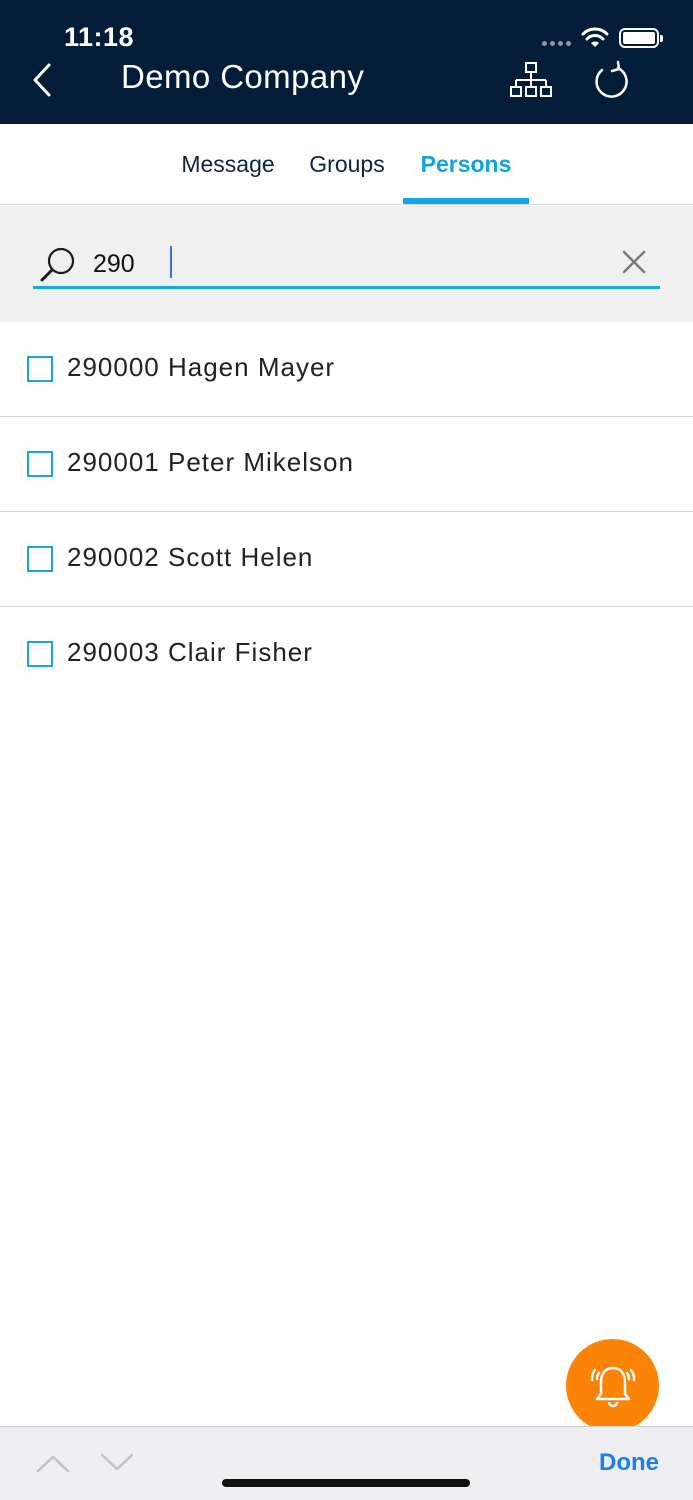 This screenshot has height=1500, width=693. Describe the element at coordinates (466, 201) in the screenshot. I see `active-tab-indicator` at that location.